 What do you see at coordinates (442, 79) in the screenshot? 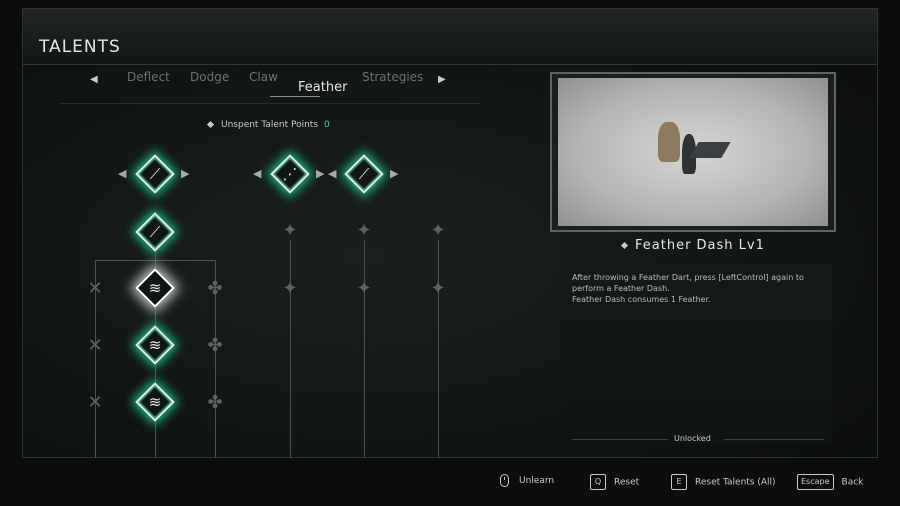
I see `tab-next-arrow-icon: ▶` at bounding box center [442, 79].